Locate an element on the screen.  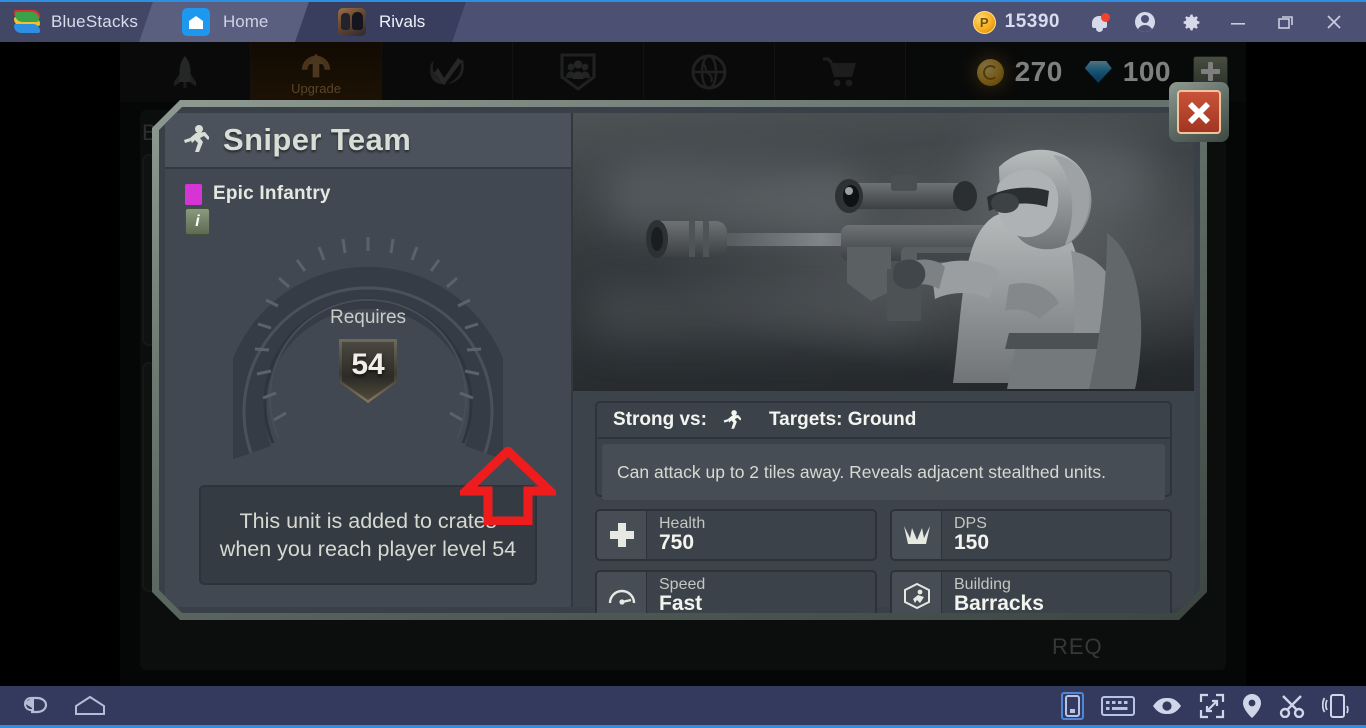
location-pin-icon is located at coordinates (1252, 705).